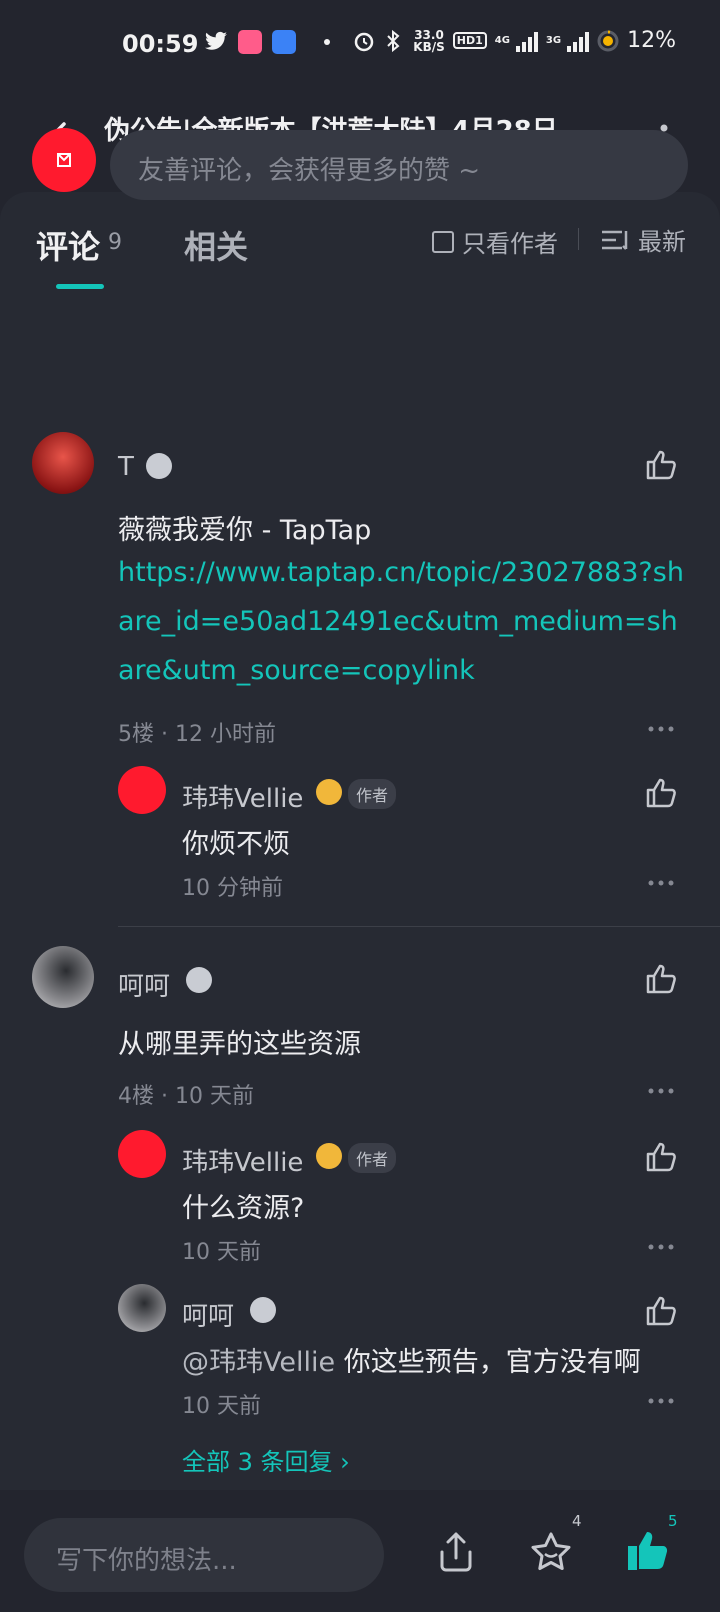 The image size is (720, 1612). What do you see at coordinates (662, 242) in the screenshot?
I see `sort-label: 最新` at bounding box center [662, 242].